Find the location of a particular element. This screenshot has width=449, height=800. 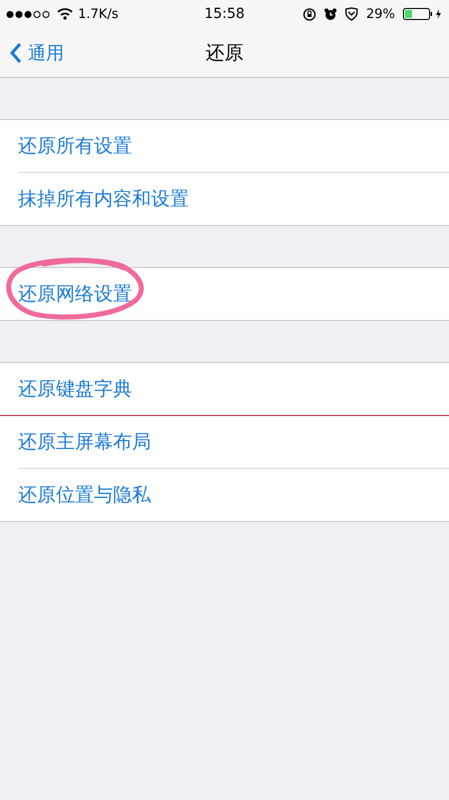

chevron-left-icon is located at coordinates (16, 53).